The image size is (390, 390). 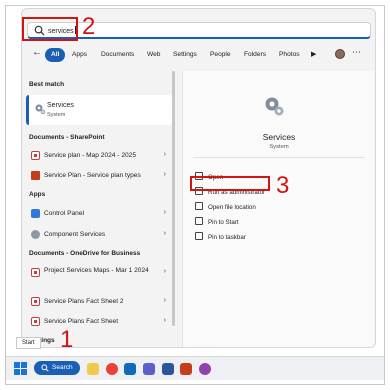 I want to click on annotation-box-run-as-admin, so click(x=230, y=183).